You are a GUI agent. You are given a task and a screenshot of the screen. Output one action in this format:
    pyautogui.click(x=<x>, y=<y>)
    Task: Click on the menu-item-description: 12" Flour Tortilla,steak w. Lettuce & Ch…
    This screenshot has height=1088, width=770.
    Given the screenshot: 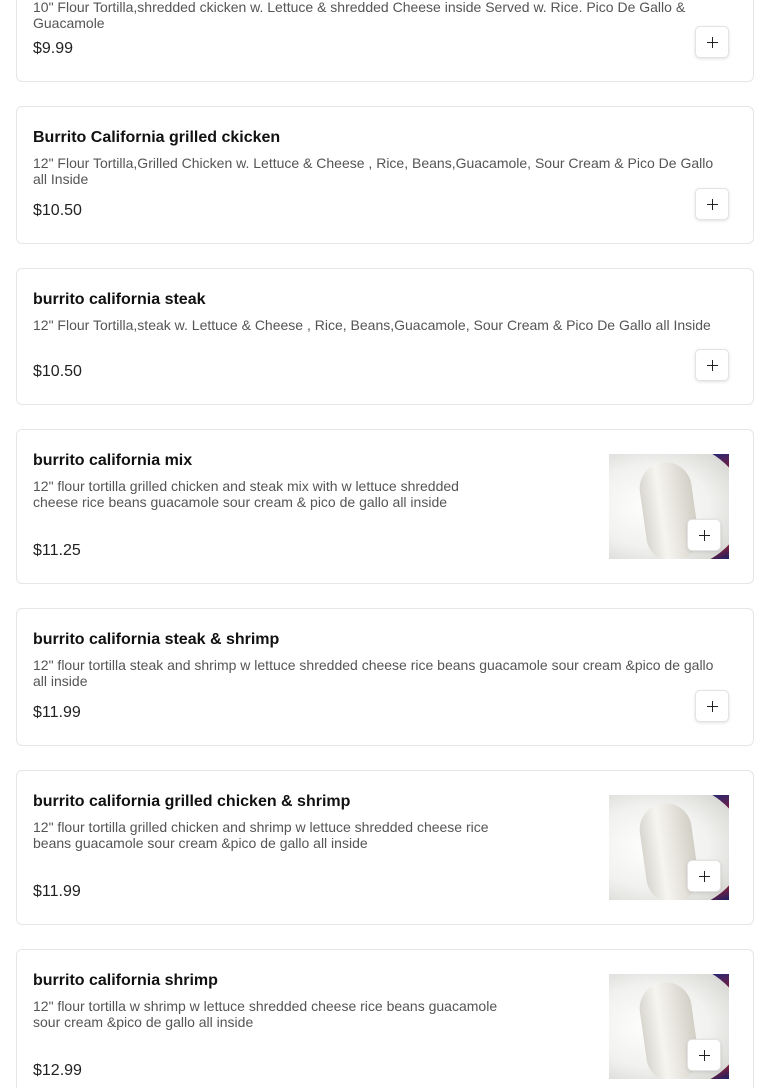 What is the action you would take?
    pyautogui.click(x=372, y=325)
    